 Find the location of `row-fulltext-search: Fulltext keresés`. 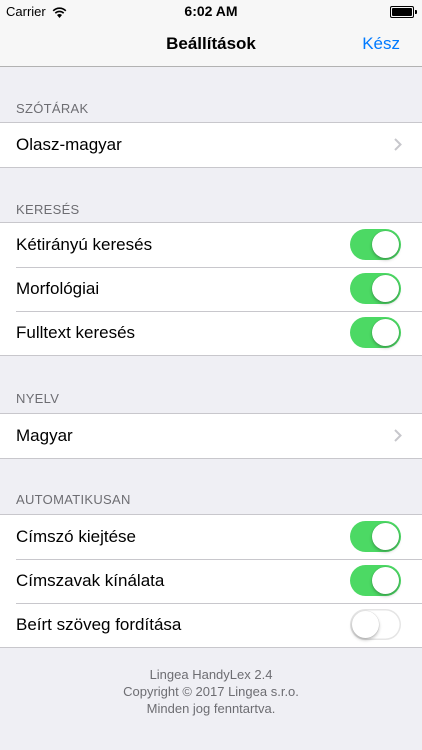

row-fulltext-search: Fulltext keresés is located at coordinates (211, 333).